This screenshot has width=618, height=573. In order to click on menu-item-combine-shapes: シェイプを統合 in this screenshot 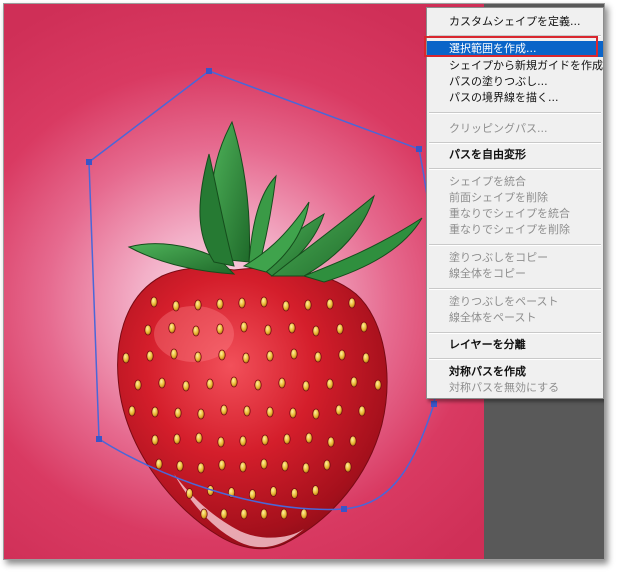, I will do `click(487, 181)`.